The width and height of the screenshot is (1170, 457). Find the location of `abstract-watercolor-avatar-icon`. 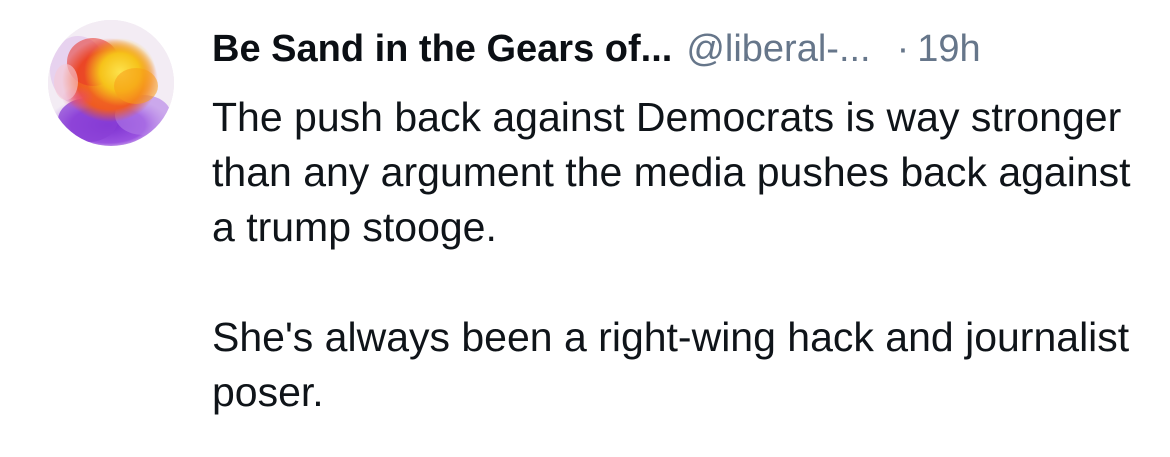

abstract-watercolor-avatar-icon is located at coordinates (111, 83).